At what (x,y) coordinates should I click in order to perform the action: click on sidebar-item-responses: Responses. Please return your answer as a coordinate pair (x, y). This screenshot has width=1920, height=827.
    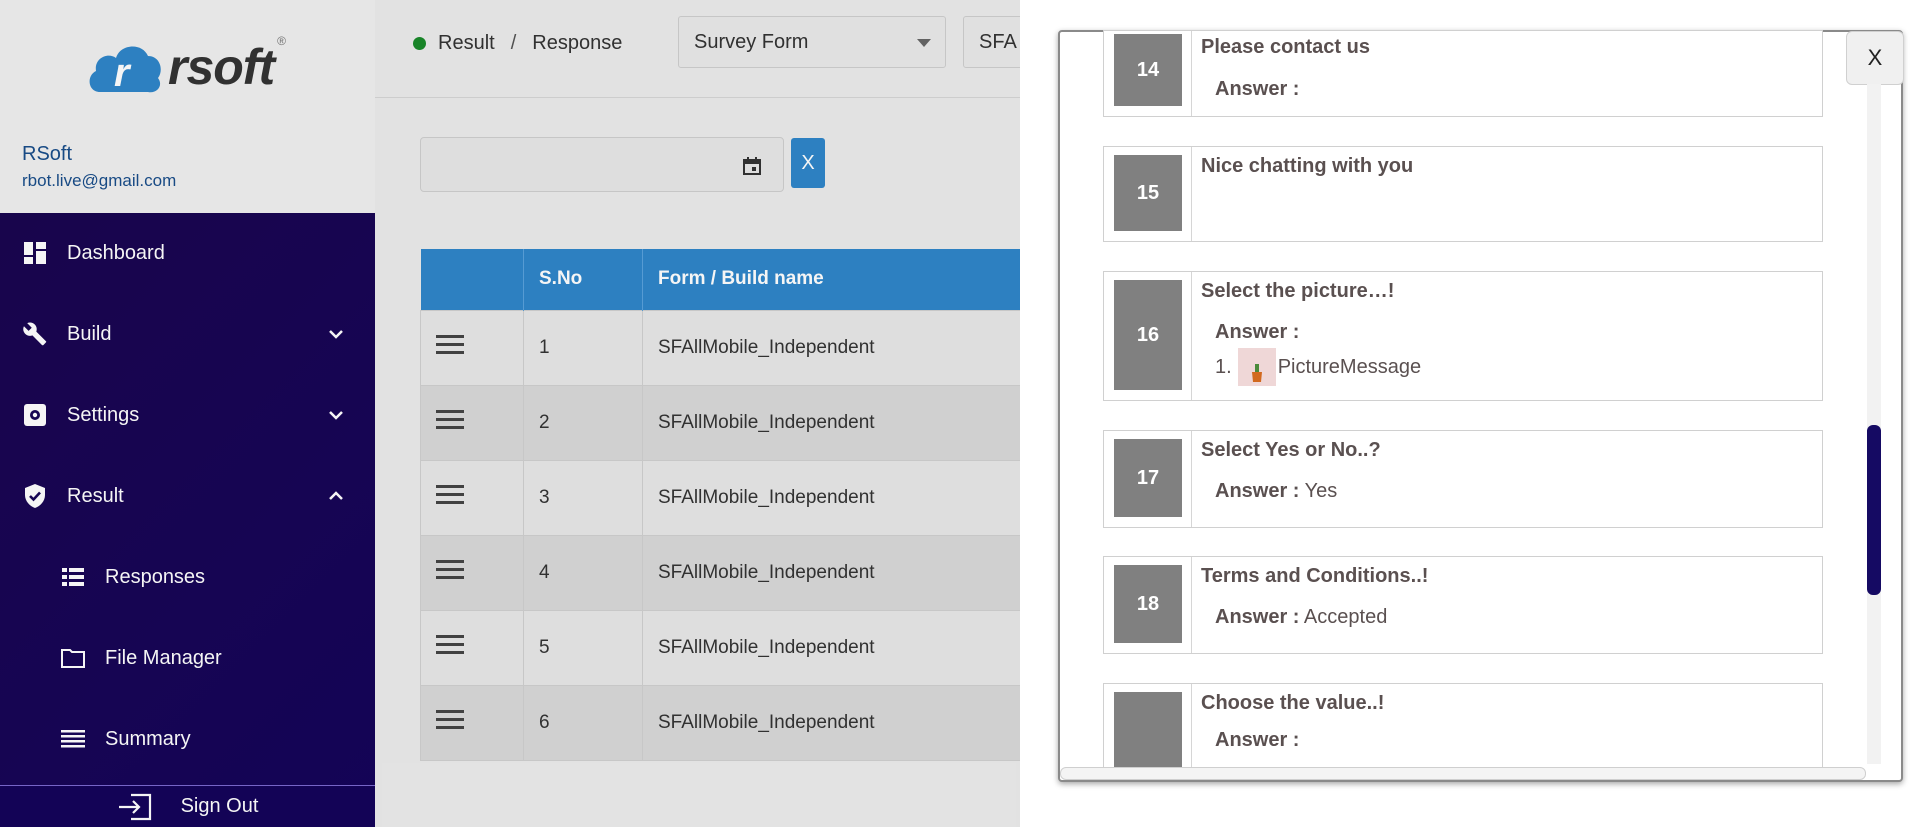
    Looking at the image, I should click on (187, 577).